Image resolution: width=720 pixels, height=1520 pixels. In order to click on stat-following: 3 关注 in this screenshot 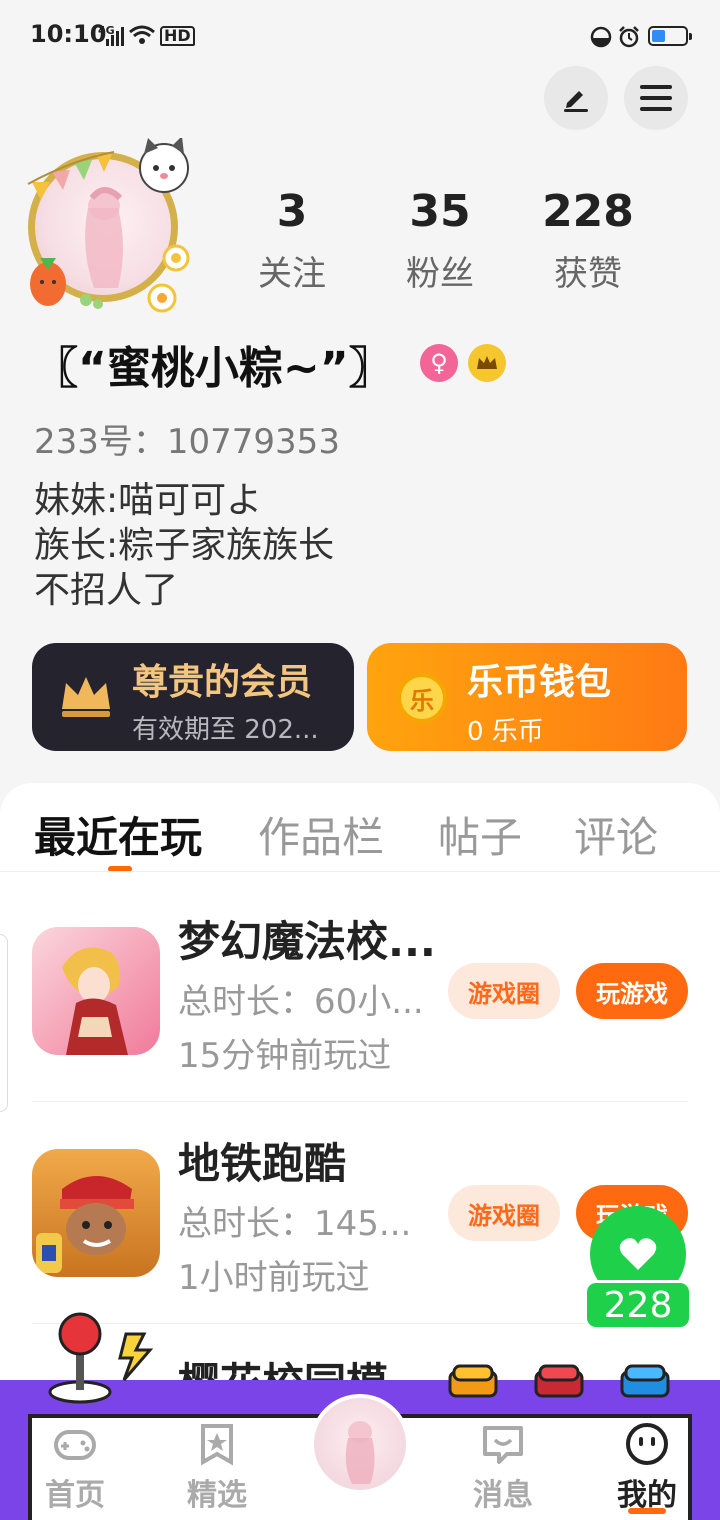, I will do `click(292, 240)`.